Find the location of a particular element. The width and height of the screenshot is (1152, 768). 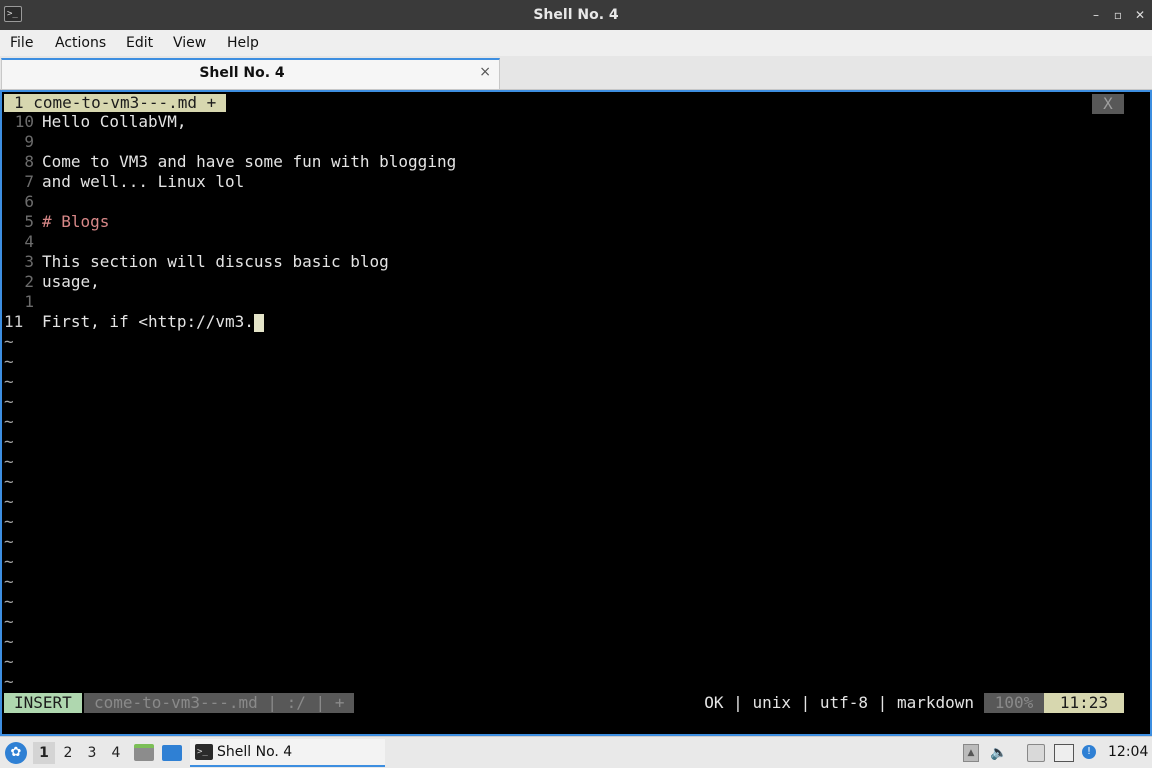

clock: 12:04 is located at coordinates (1128, 752).